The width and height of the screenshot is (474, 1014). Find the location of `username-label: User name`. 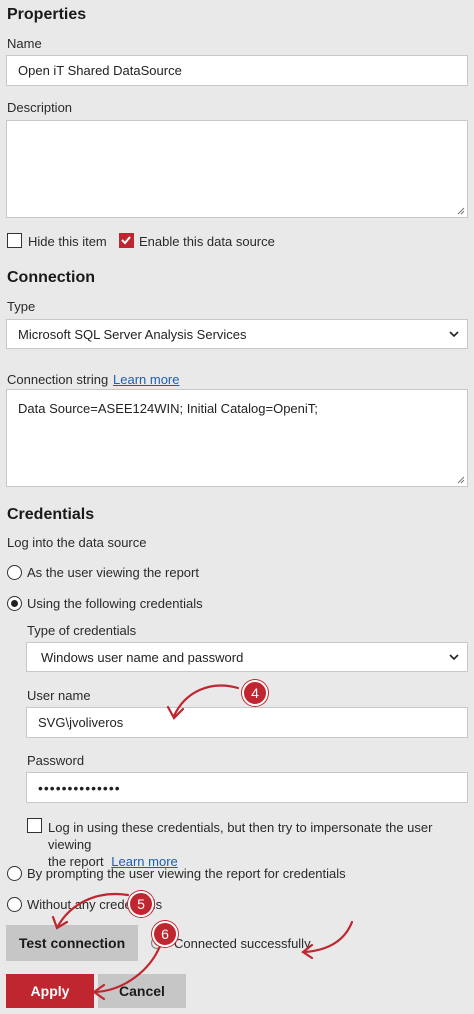

username-label: User name is located at coordinates (59, 695).